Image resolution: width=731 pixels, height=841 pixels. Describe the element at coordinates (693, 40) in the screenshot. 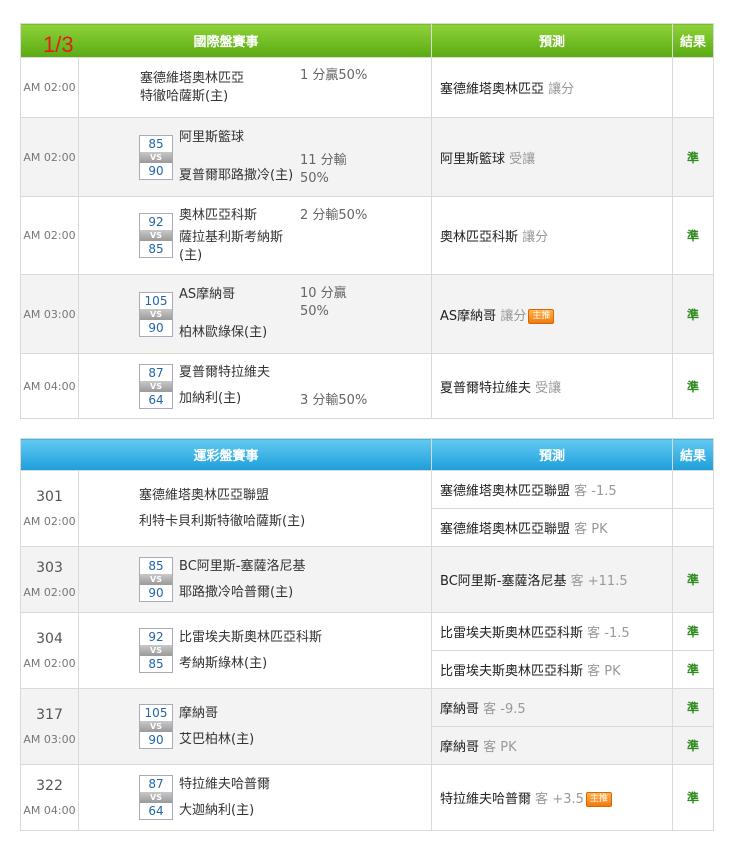

I see `intl-header-result: 結果` at that location.